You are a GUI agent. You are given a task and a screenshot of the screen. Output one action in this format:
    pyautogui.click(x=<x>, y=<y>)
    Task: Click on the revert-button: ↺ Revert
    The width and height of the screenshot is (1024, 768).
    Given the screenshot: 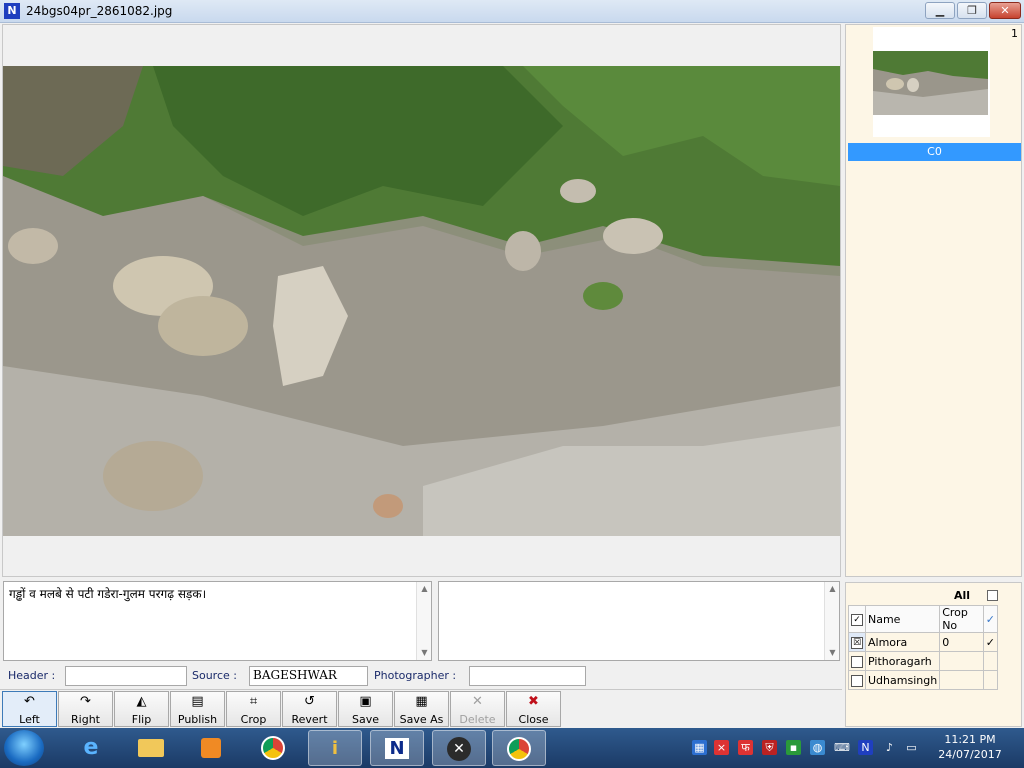 What is the action you would take?
    pyautogui.click(x=309, y=709)
    